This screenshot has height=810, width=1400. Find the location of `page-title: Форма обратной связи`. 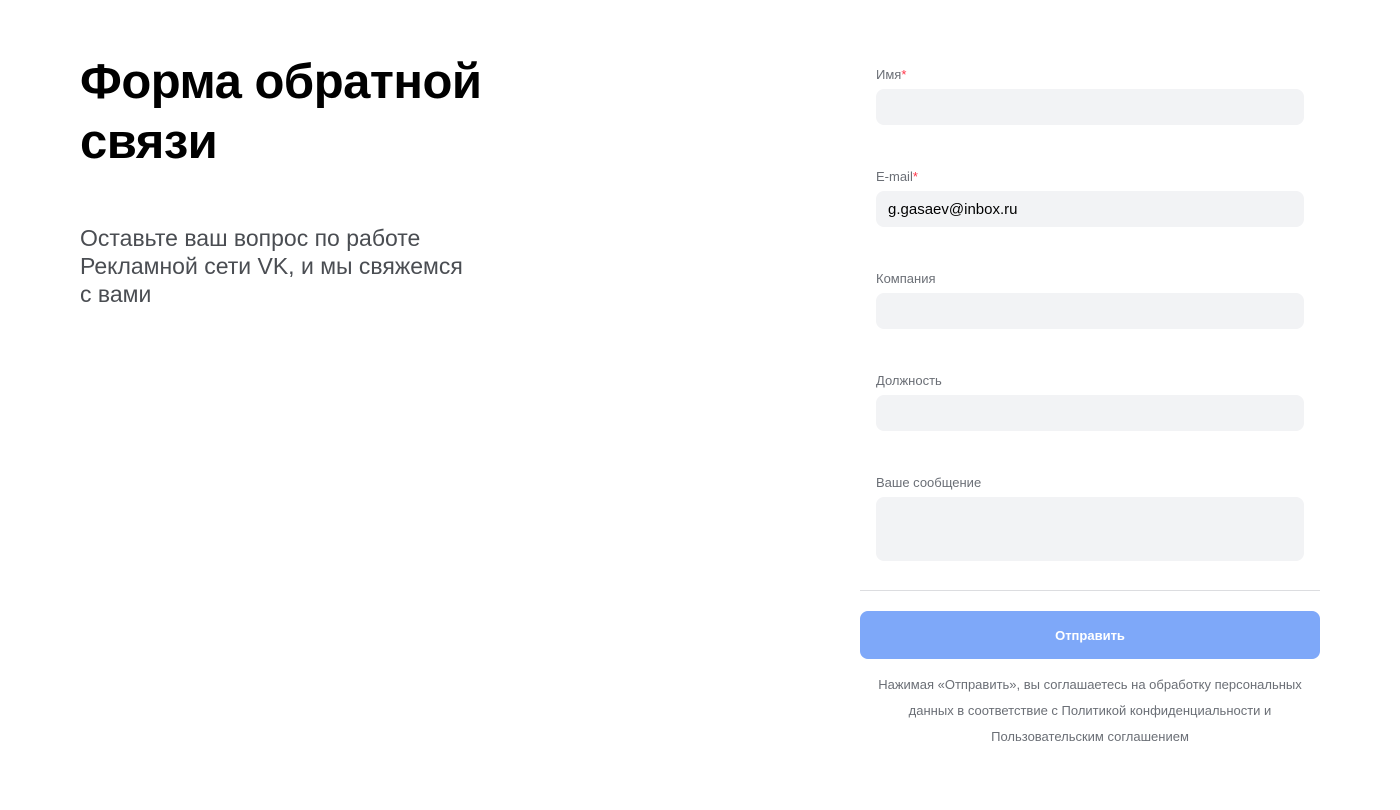

page-title: Форма обратной связи is located at coordinates (320, 112).